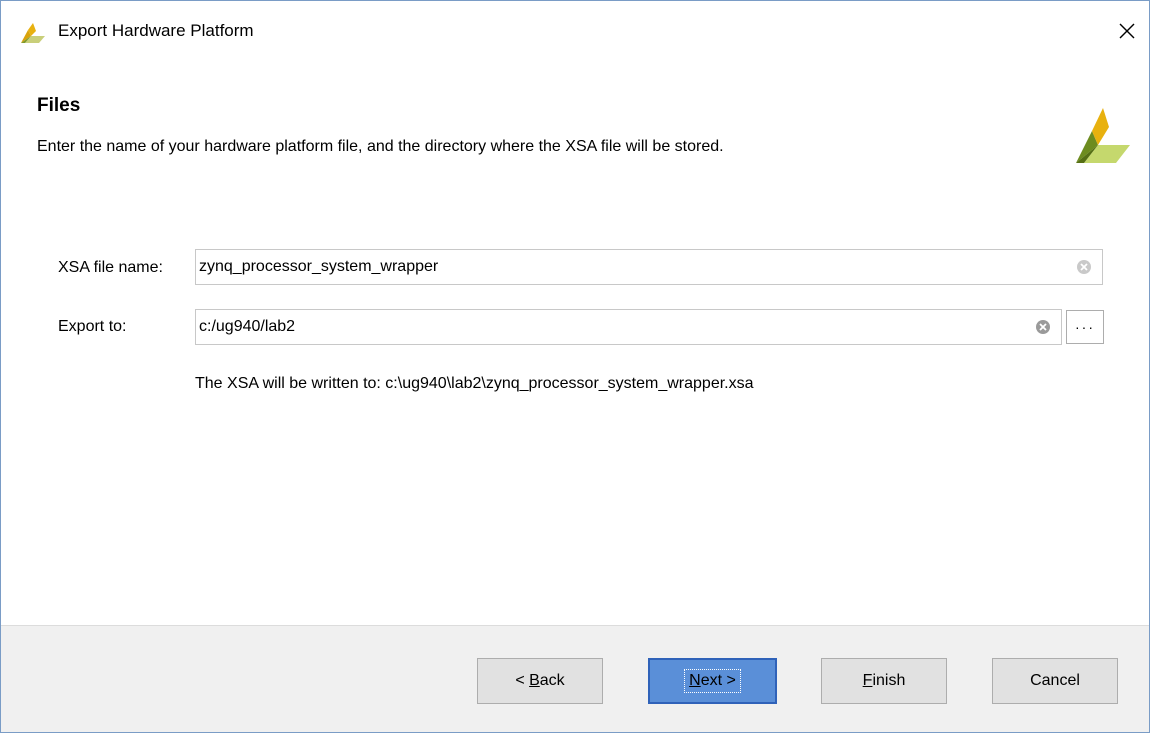 The height and width of the screenshot is (733, 1150). Describe the element at coordinates (59, 105) in the screenshot. I see `page-title: Files` at that location.